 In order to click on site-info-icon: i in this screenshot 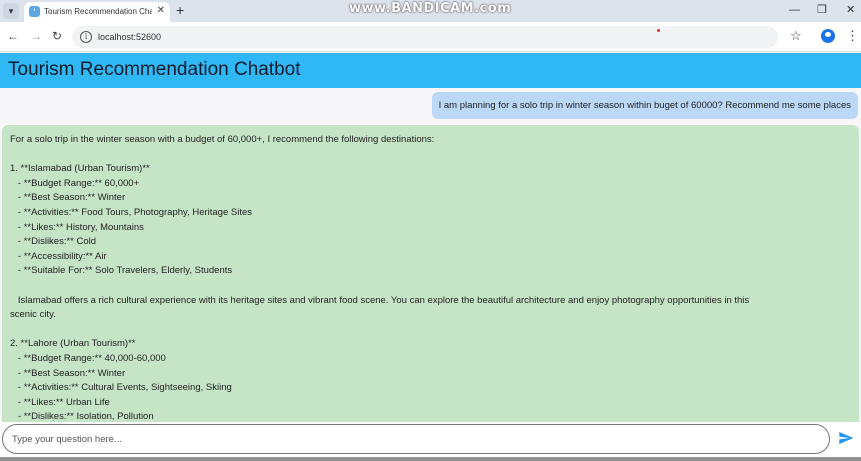, I will do `click(86, 37)`.